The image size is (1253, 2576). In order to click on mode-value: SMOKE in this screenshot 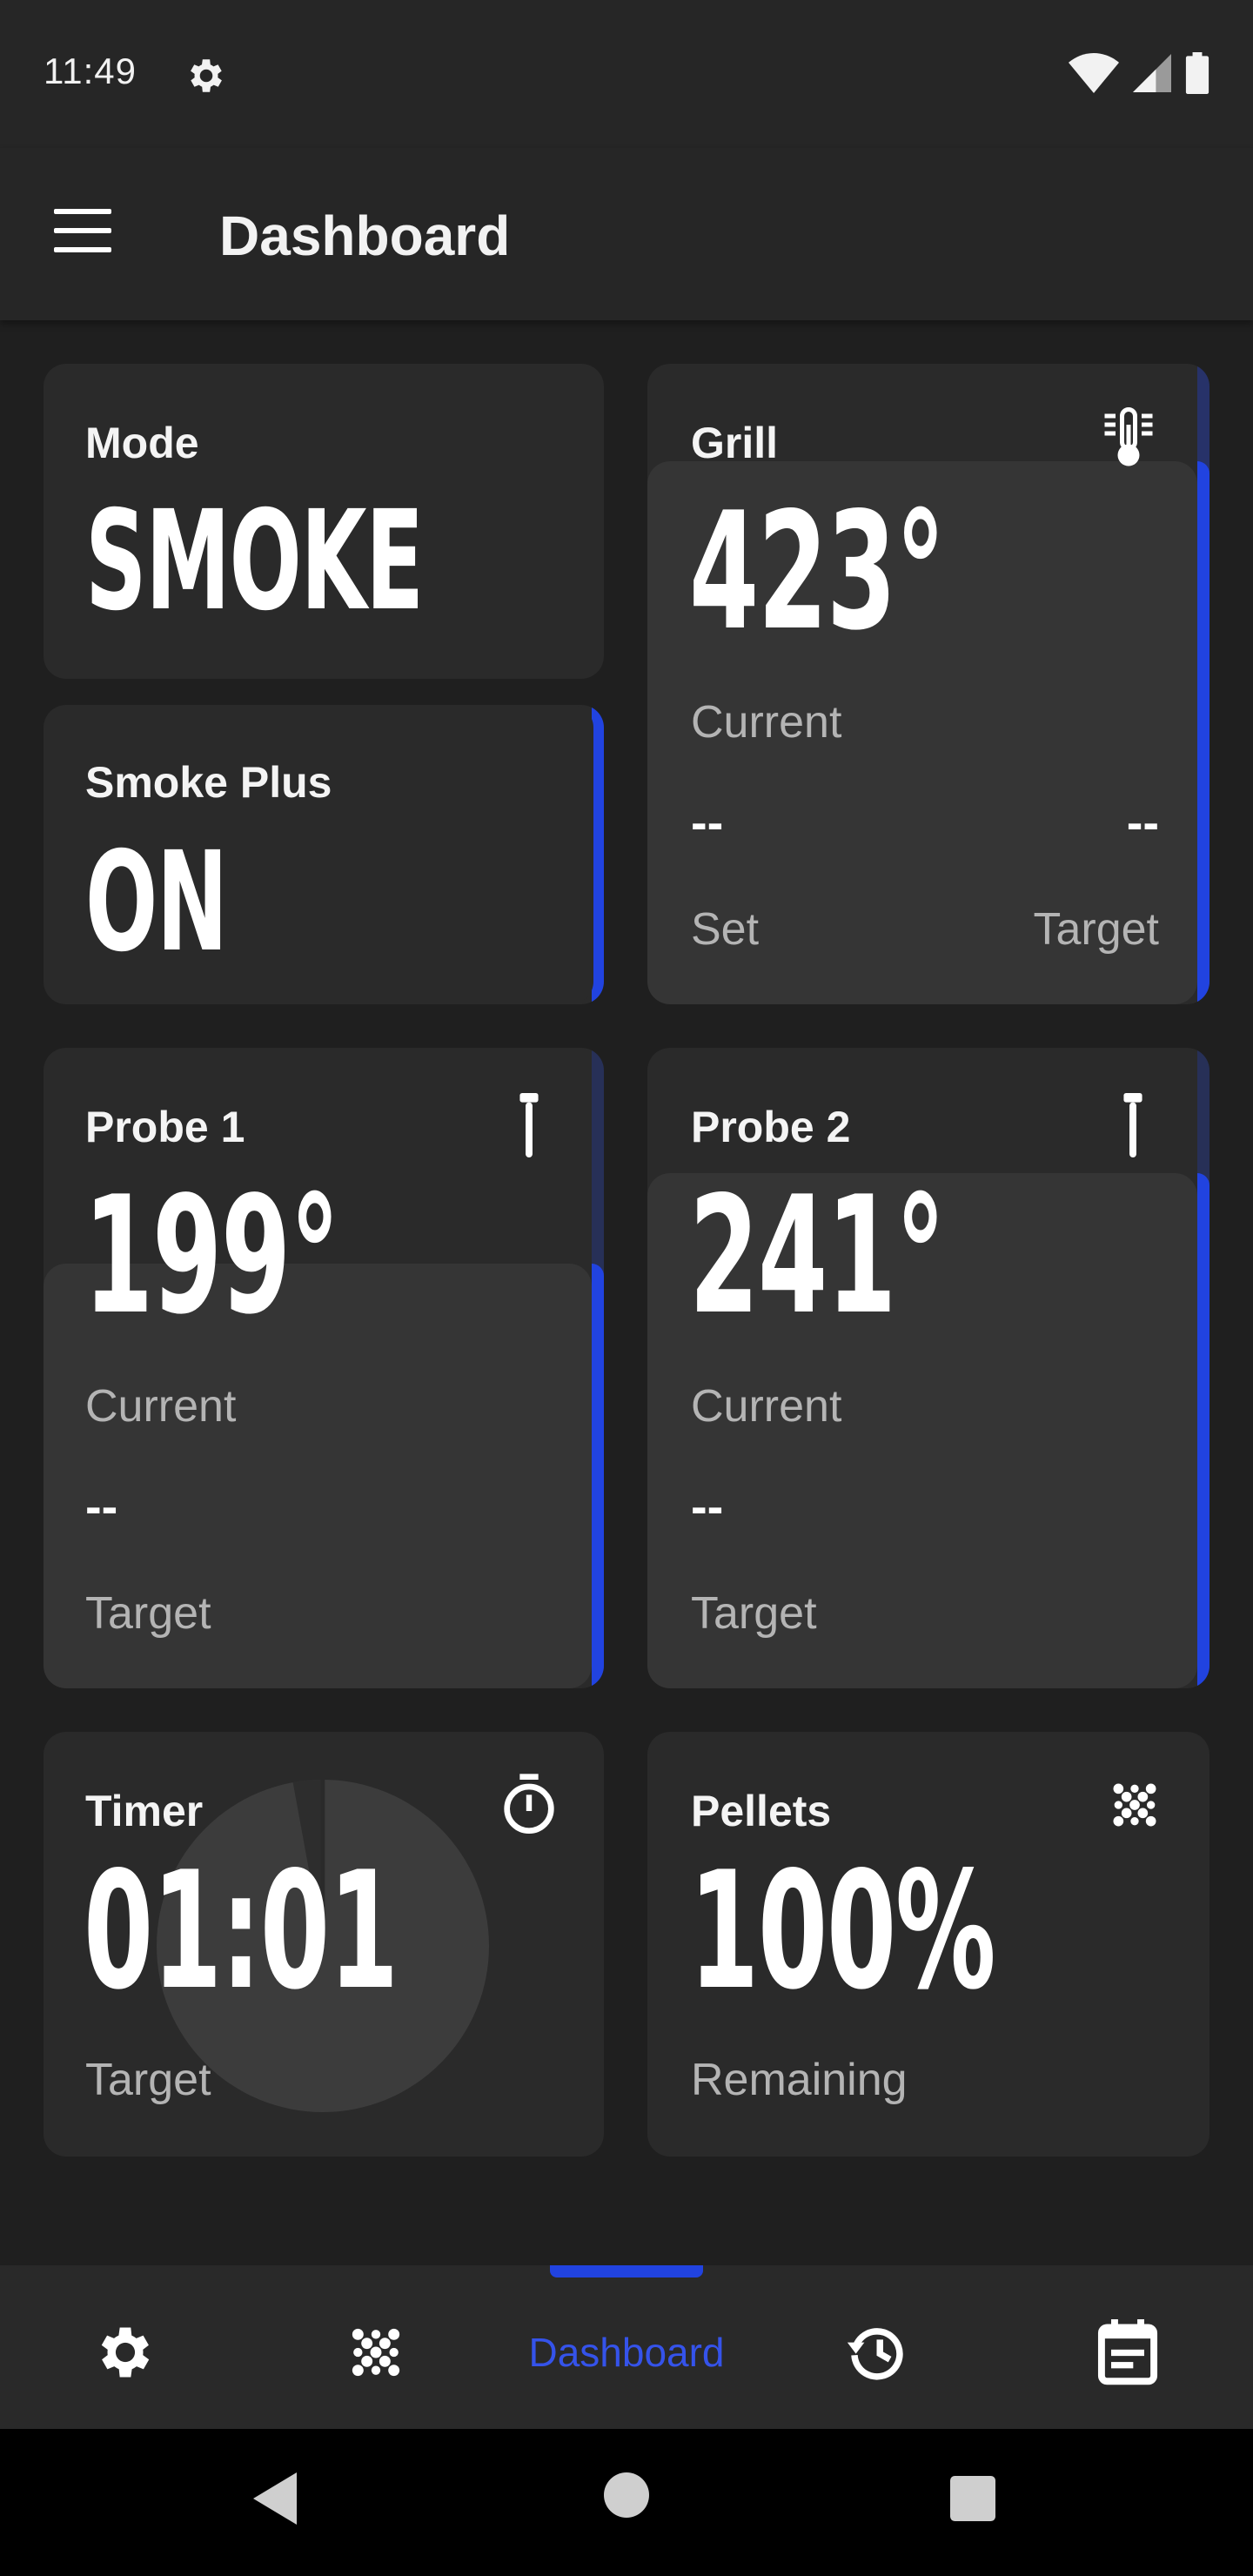, I will do `click(255, 561)`.